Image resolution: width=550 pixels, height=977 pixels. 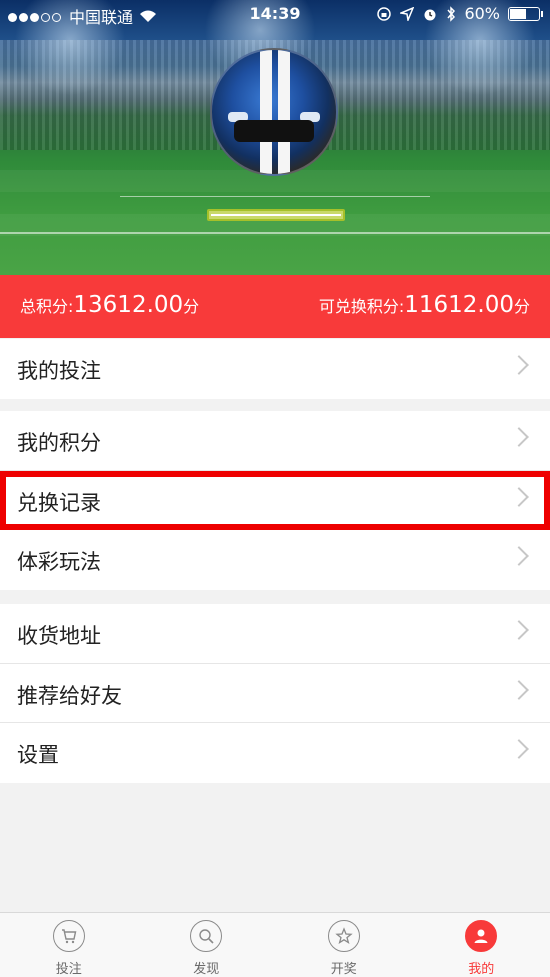 I want to click on menu-item-my-bets: 我的投注, so click(x=275, y=369).